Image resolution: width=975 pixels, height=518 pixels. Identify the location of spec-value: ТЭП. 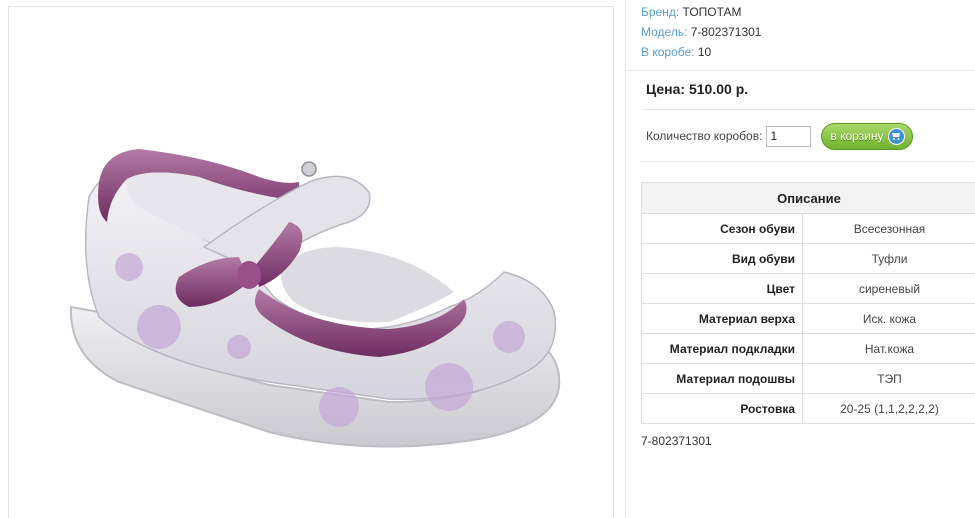
(888, 378).